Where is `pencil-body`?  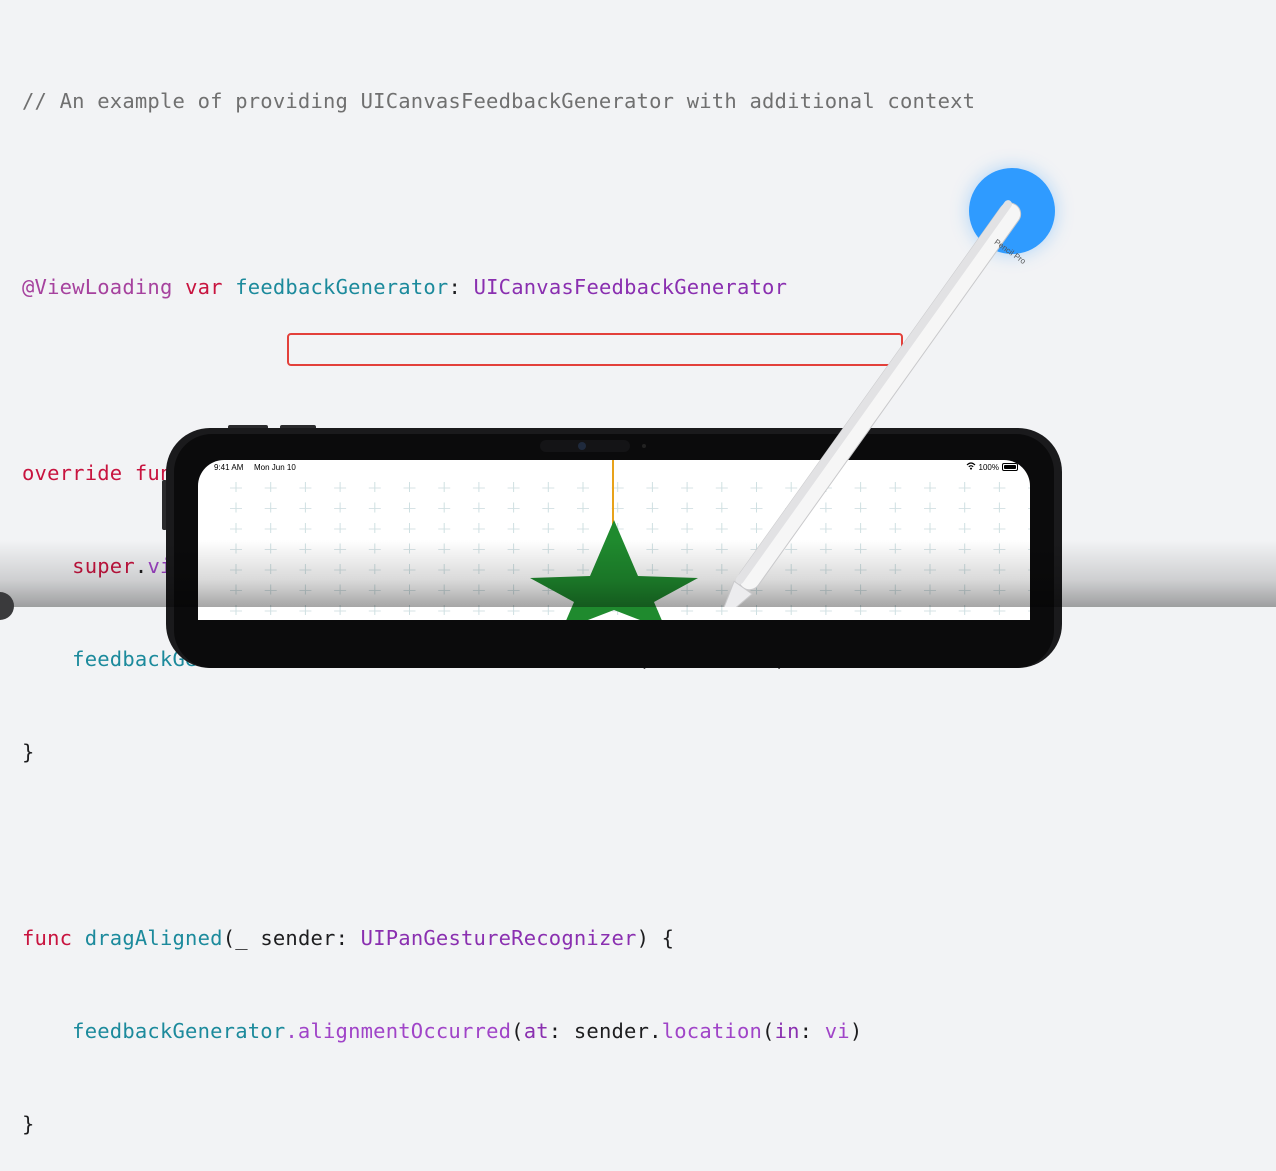
pencil-body is located at coordinates (879, 396).